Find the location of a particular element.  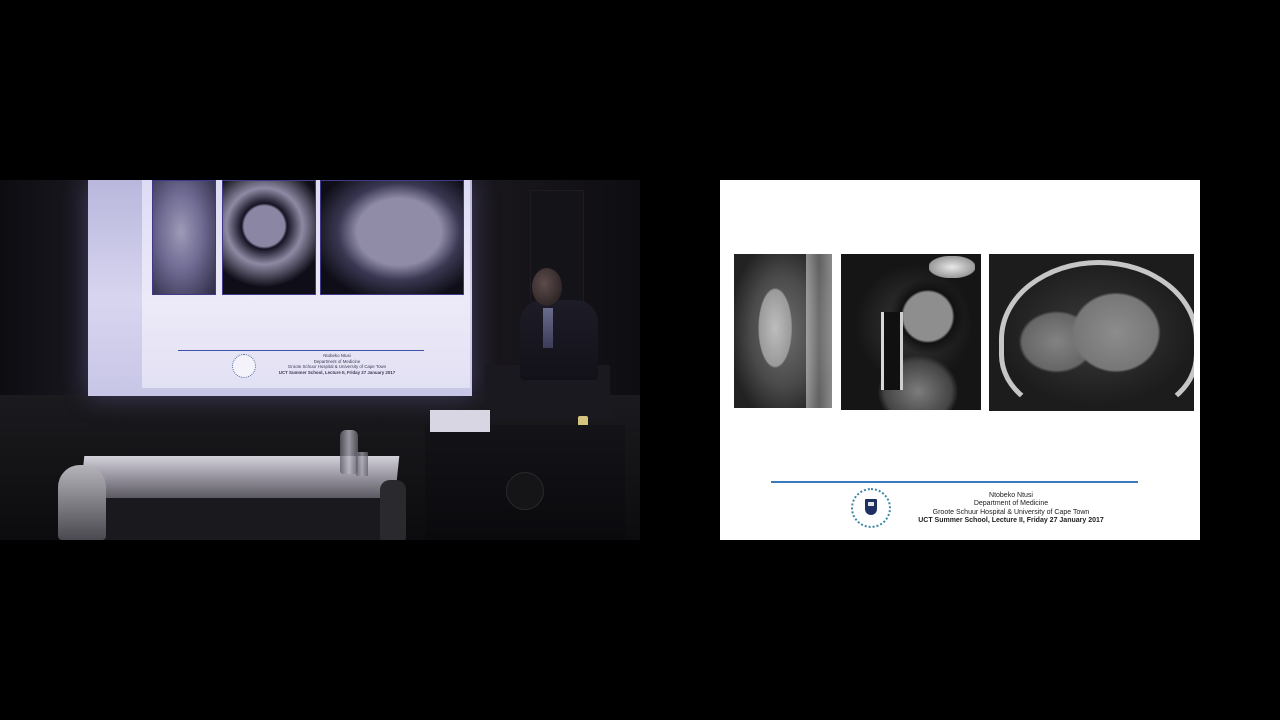

table-edge is located at coordinates (236, 519).